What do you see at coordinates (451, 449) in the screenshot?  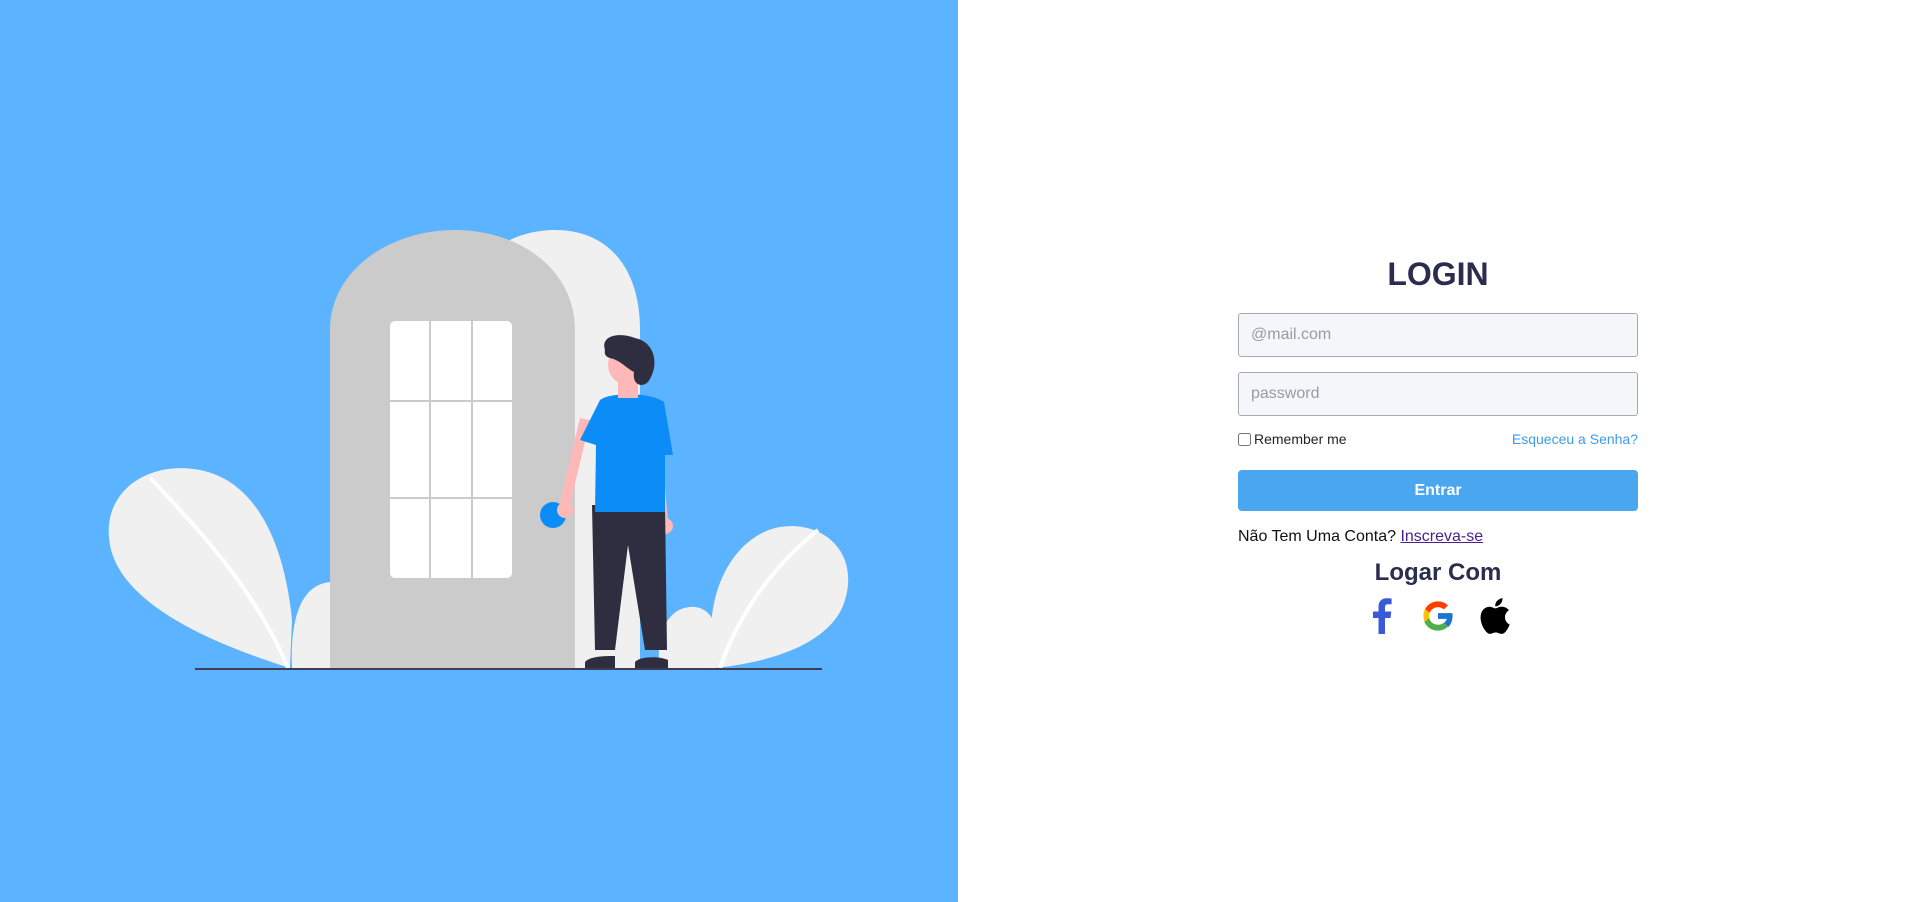 I see `door-window` at bounding box center [451, 449].